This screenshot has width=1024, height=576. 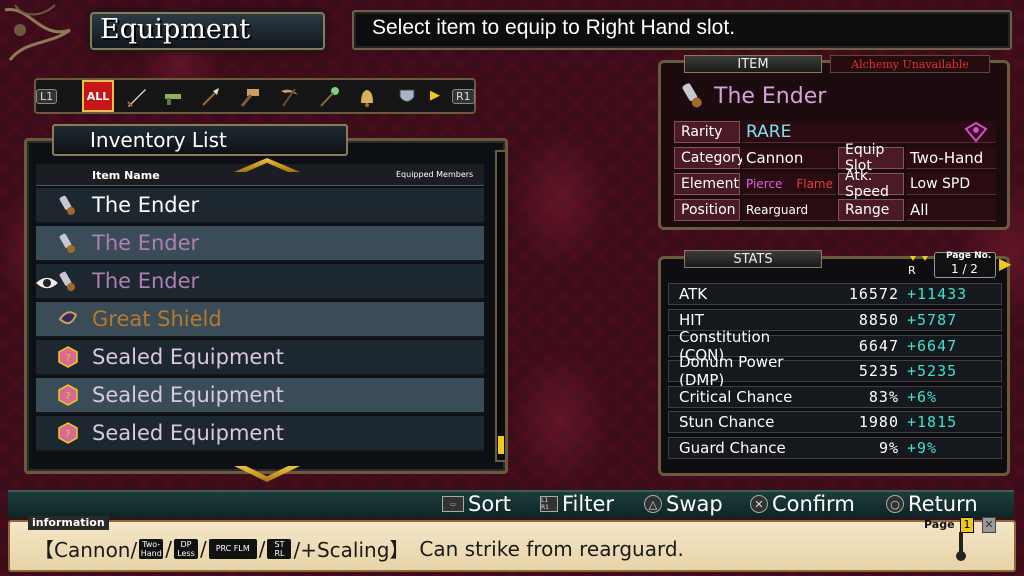 I want to click on range-label: Range, so click(x=871, y=210).